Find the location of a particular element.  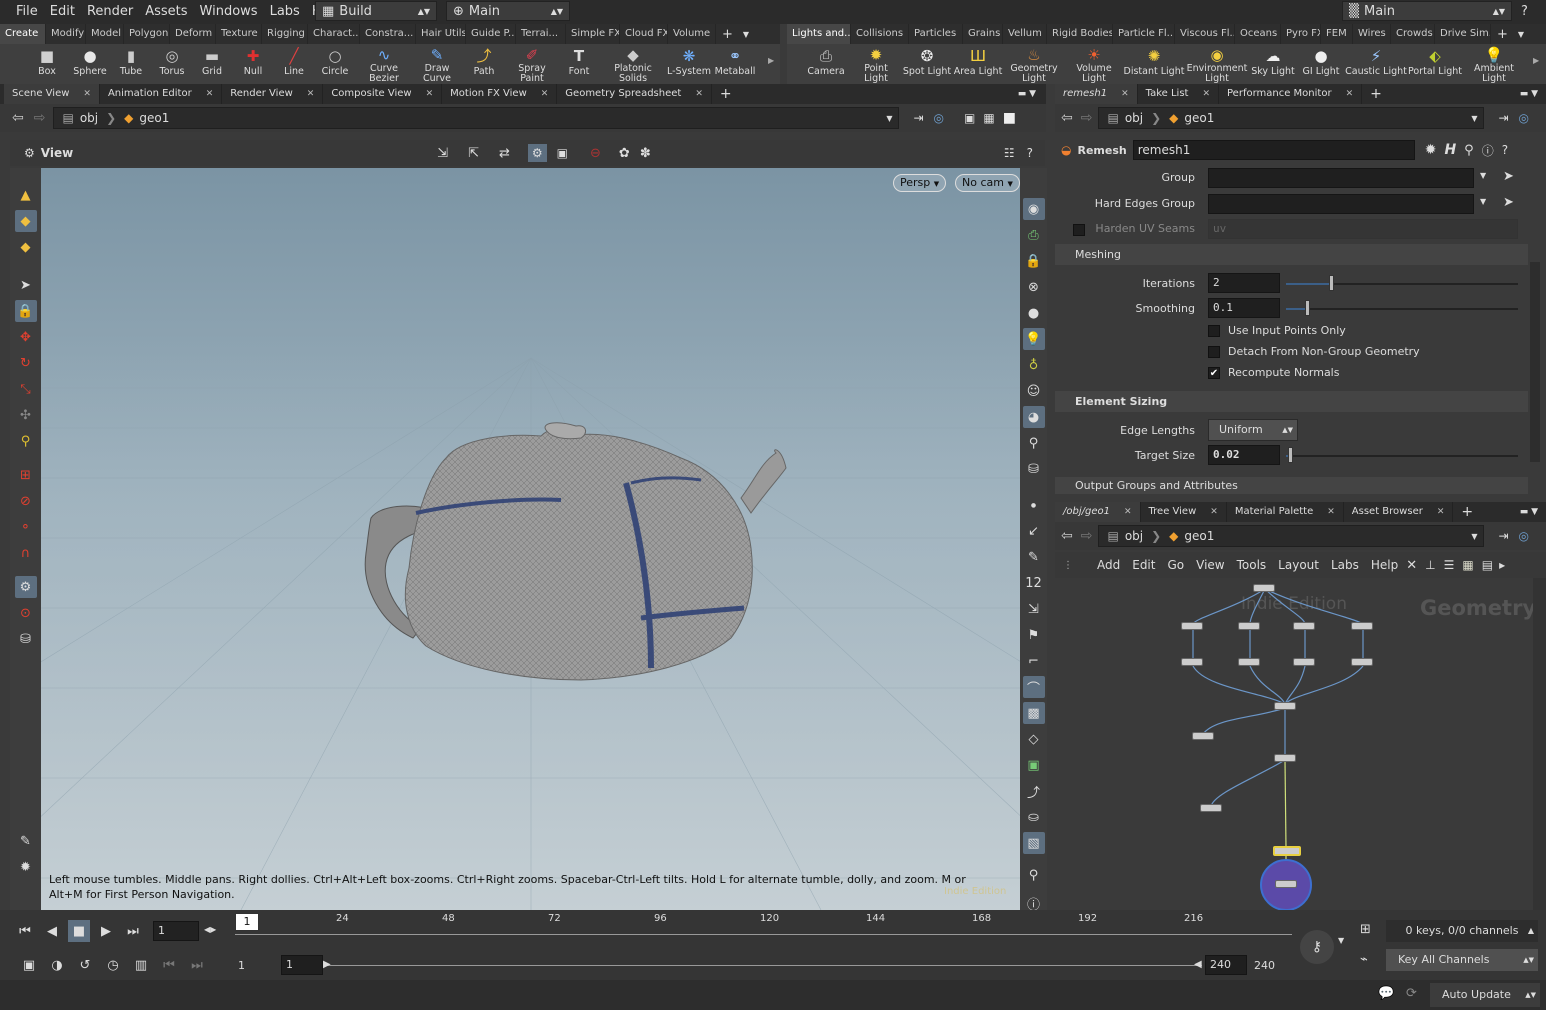

layout-icon: ▣ is located at coordinates (969, 118).